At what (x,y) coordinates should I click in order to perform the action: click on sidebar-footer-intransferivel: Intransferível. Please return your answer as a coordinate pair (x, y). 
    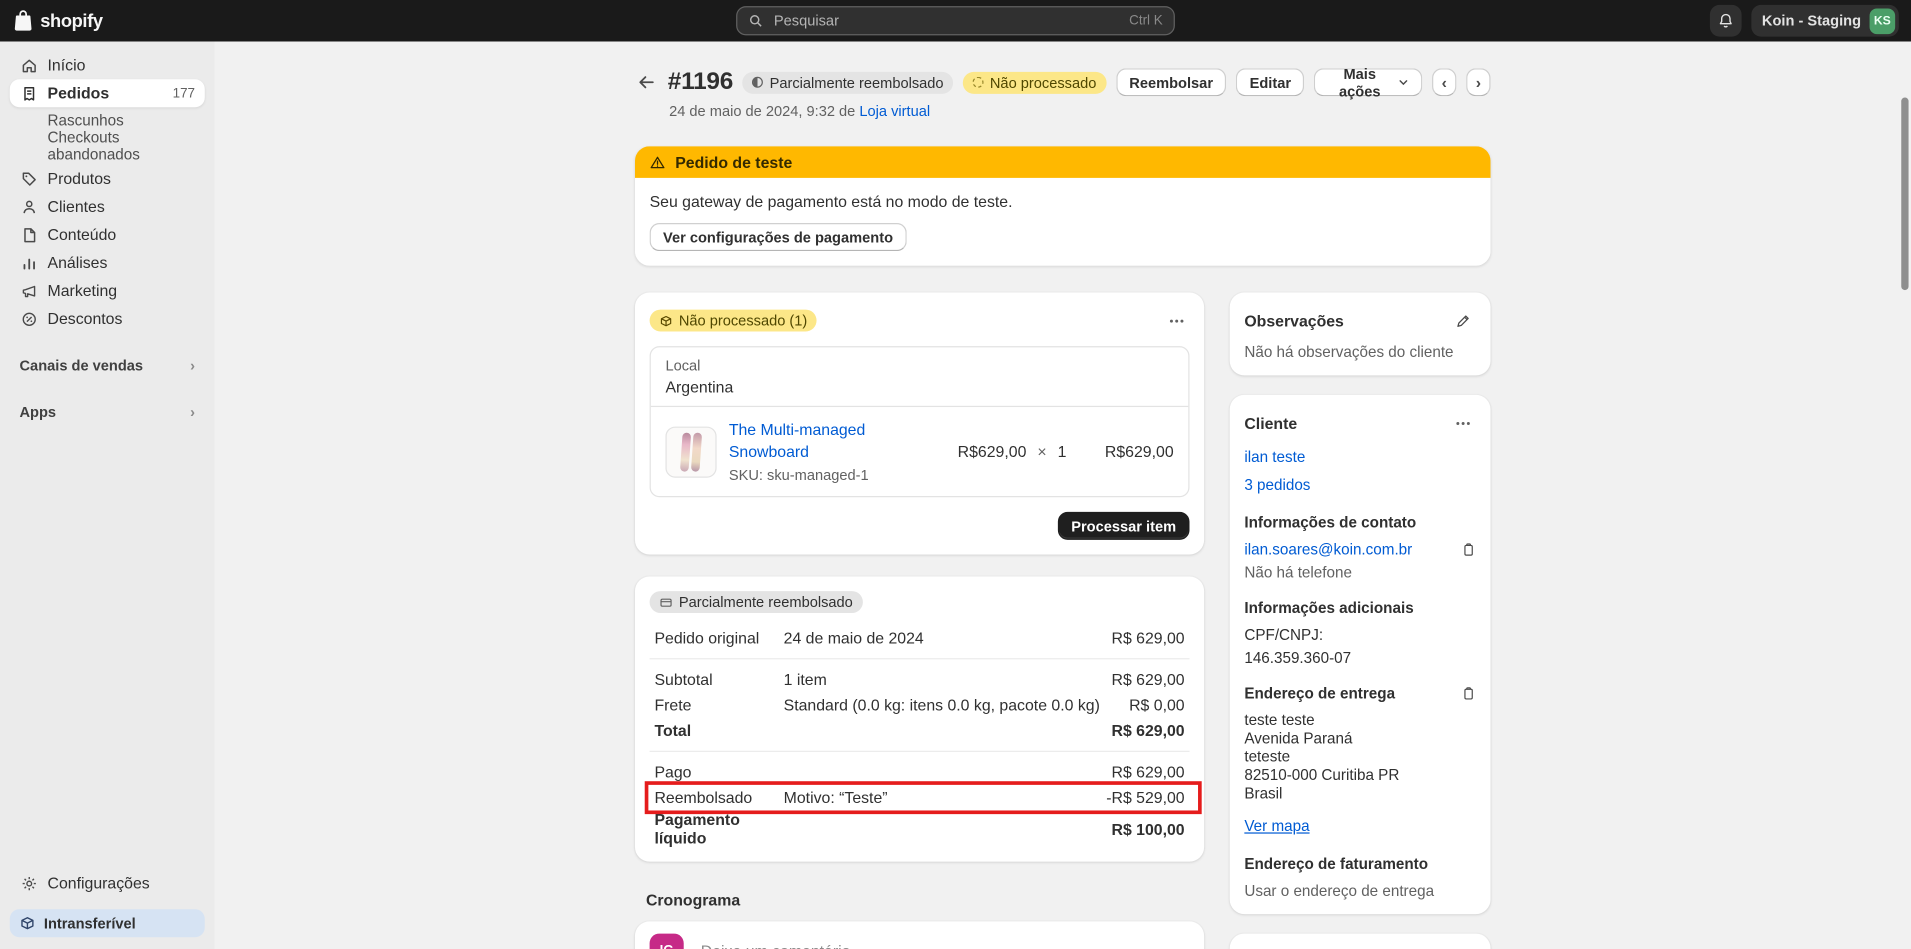
    Looking at the image, I should click on (107, 923).